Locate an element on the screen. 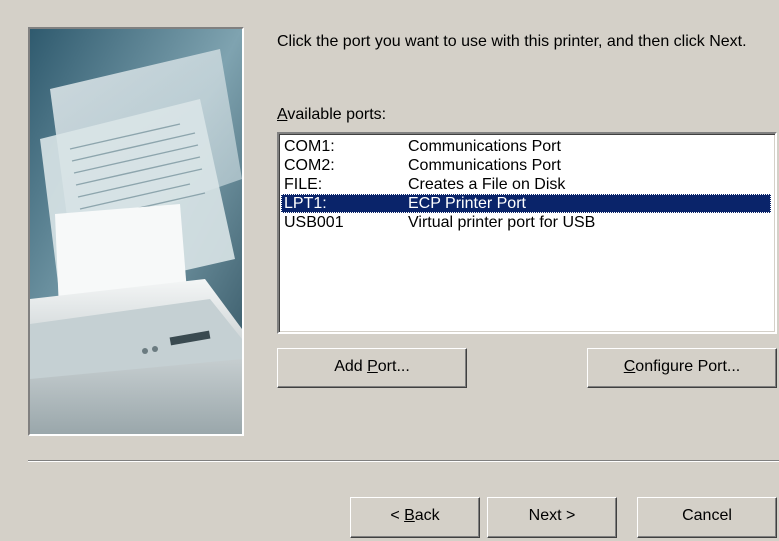 This screenshot has width=779, height=541. port-description: Creates a File on Disk is located at coordinates (487, 184).